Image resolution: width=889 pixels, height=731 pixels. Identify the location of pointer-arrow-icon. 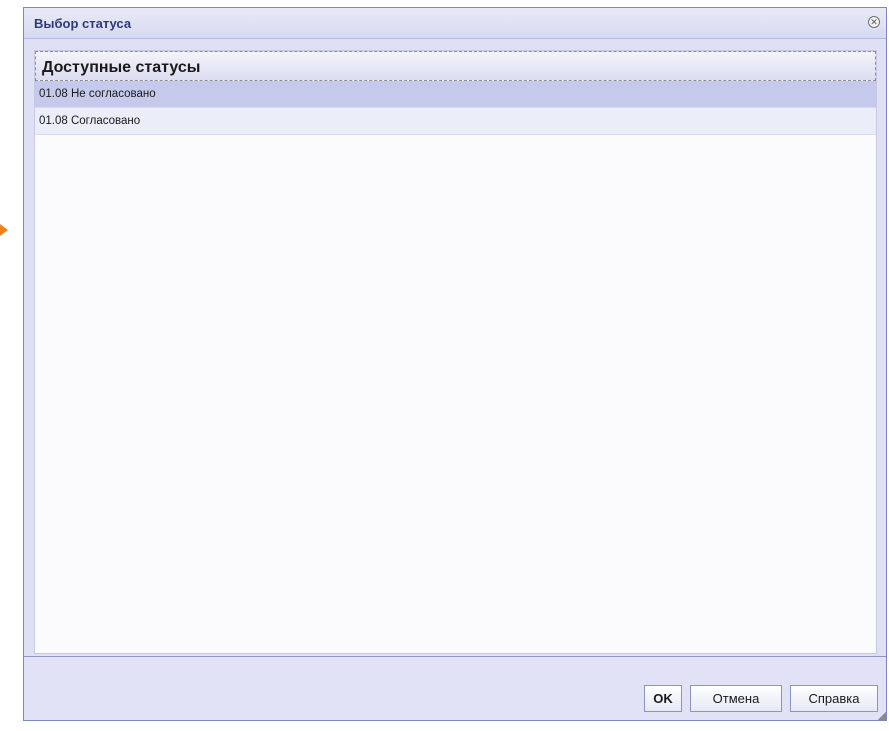
(4, 230).